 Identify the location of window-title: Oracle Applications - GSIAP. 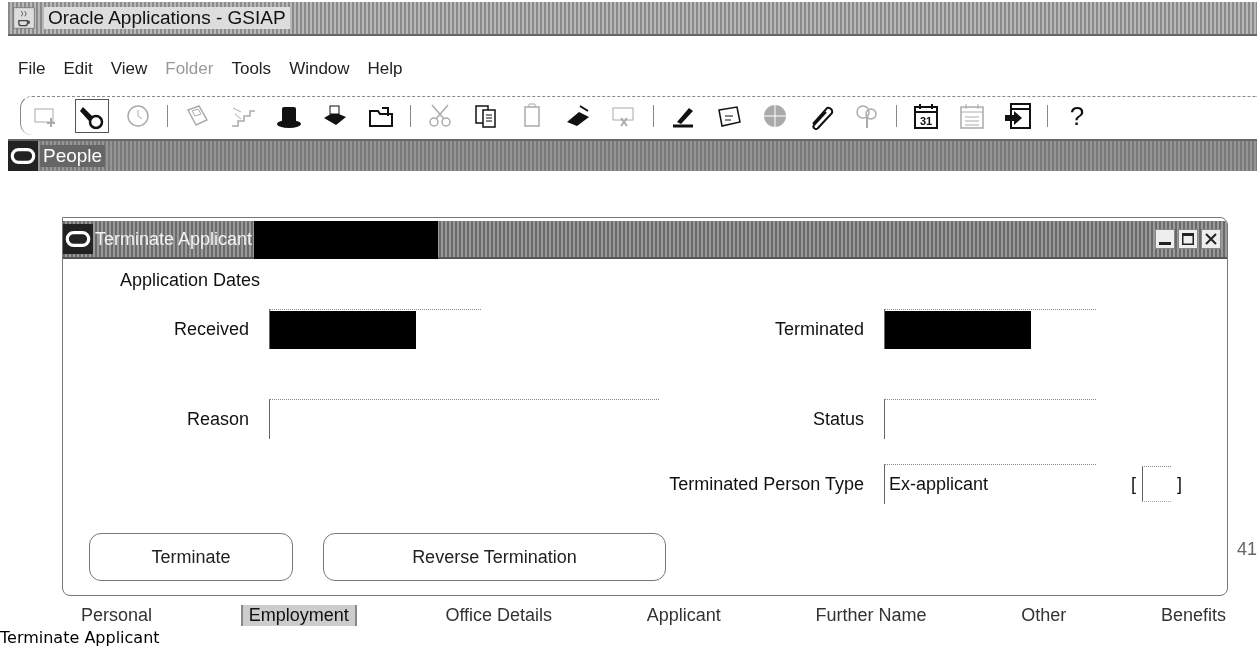
(167, 18).